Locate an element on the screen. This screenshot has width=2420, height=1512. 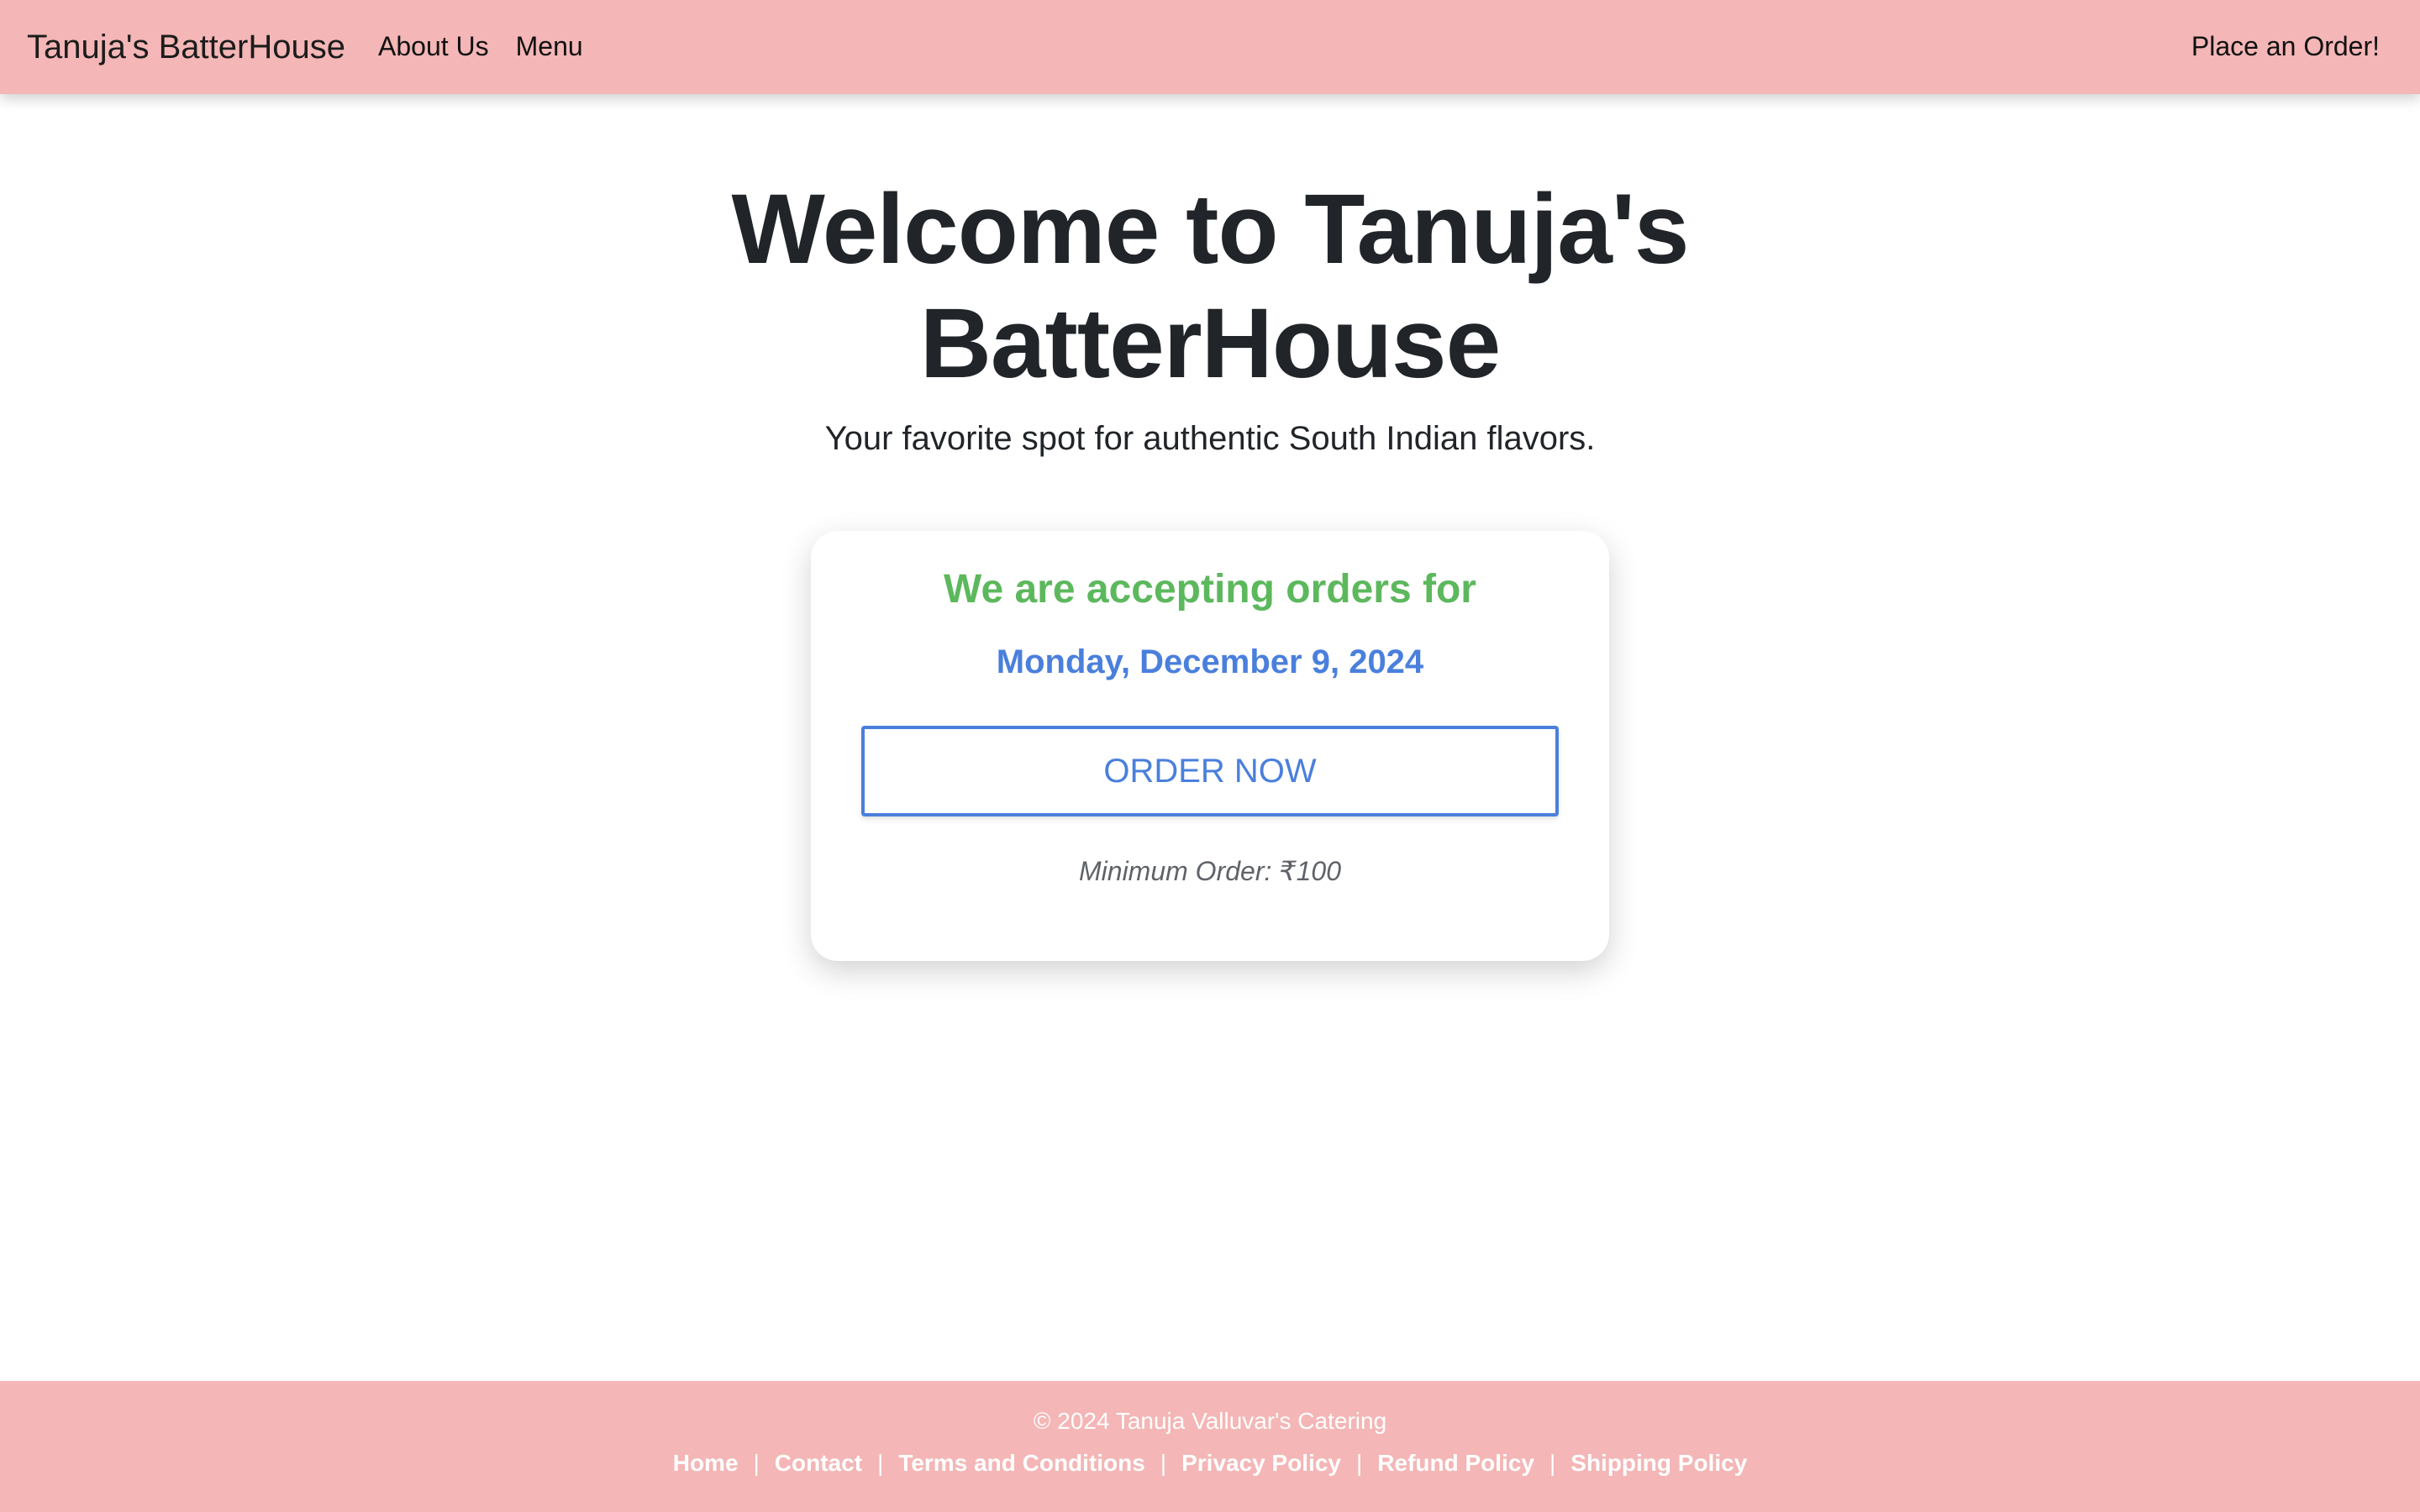
brand-link: Tanuja's BatterHouse is located at coordinates (186, 47).